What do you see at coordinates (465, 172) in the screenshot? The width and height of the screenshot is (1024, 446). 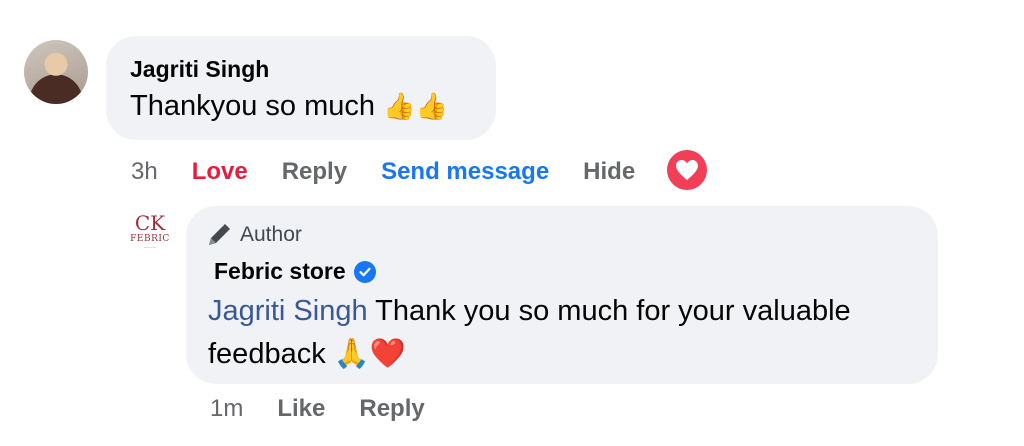 I see `send-message-button: Send message` at bounding box center [465, 172].